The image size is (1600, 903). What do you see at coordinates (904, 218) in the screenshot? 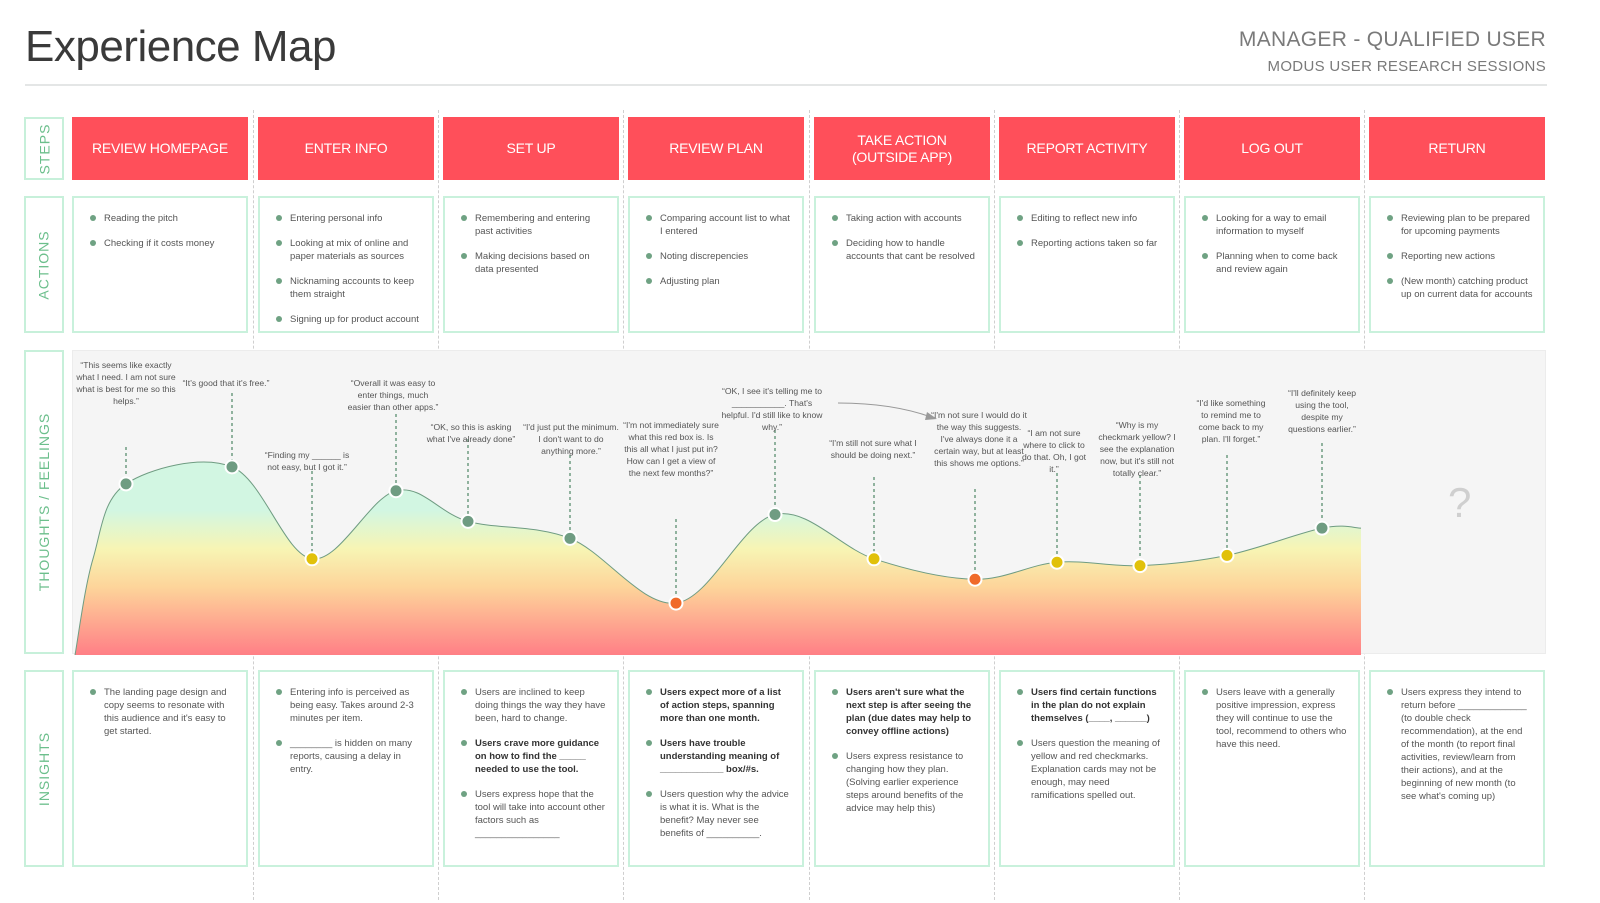
I see `action-item: Taking action with accounts` at bounding box center [904, 218].